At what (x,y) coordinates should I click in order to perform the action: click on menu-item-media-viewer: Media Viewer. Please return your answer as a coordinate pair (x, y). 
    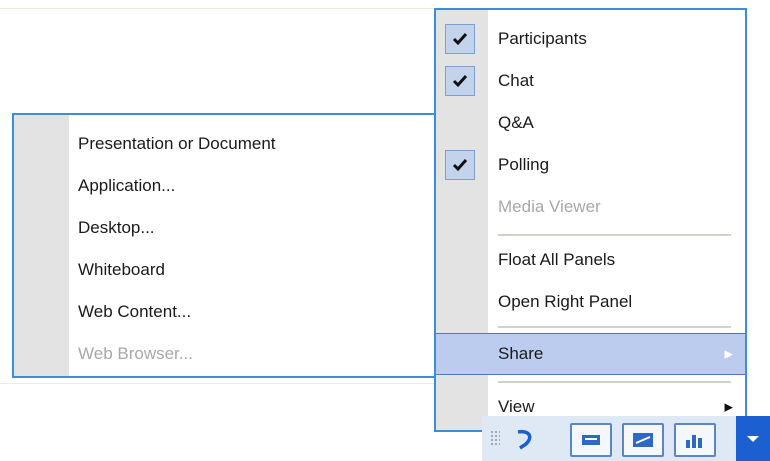
    Looking at the image, I should click on (590, 207).